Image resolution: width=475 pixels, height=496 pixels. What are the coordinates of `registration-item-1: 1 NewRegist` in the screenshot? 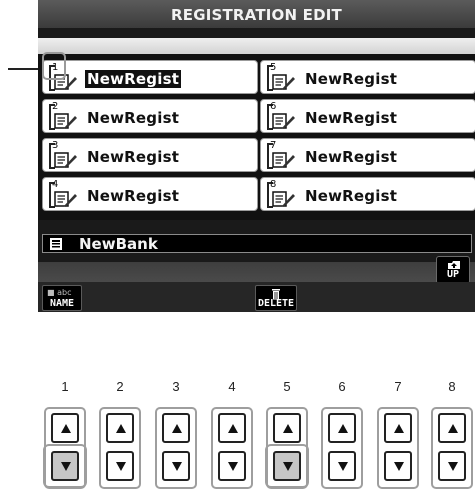 It's located at (150, 77).